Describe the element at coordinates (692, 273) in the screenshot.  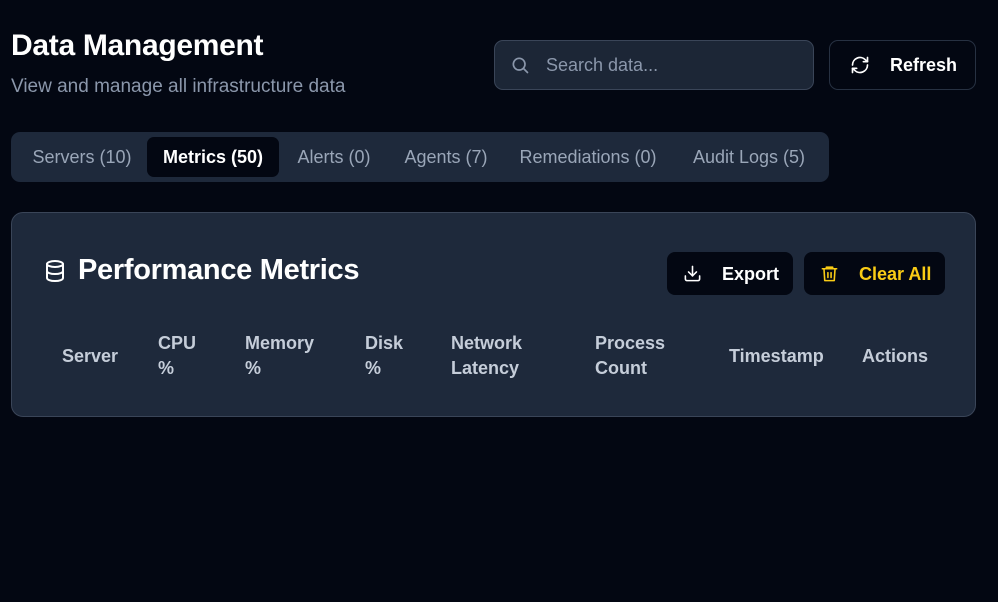
I see `download-icon` at that location.